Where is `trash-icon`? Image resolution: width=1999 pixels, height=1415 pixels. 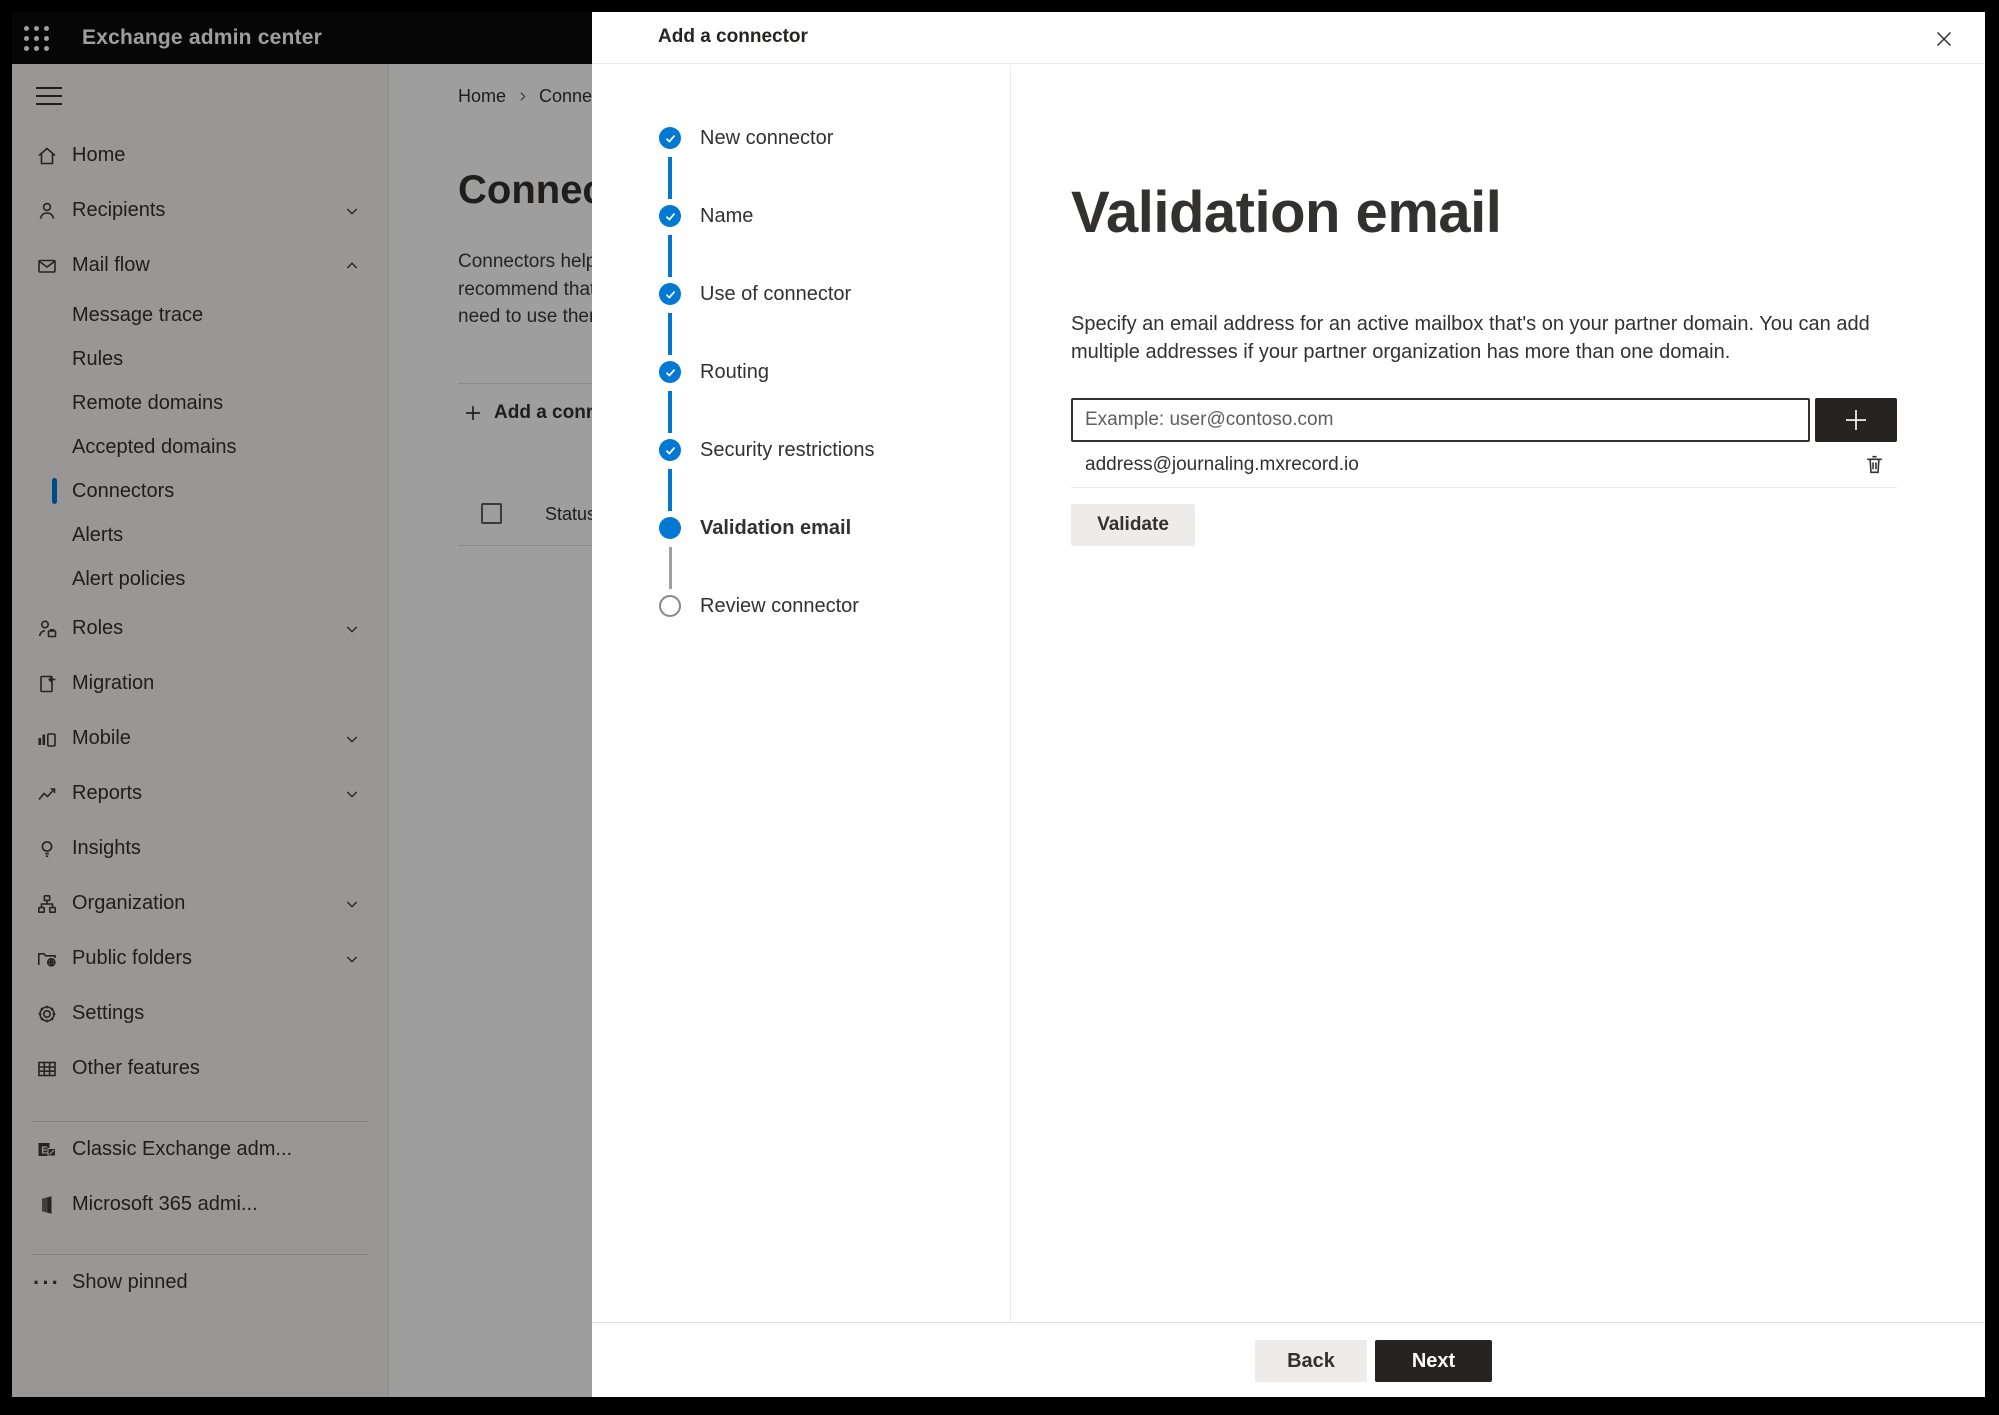
trash-icon is located at coordinates (1874, 464).